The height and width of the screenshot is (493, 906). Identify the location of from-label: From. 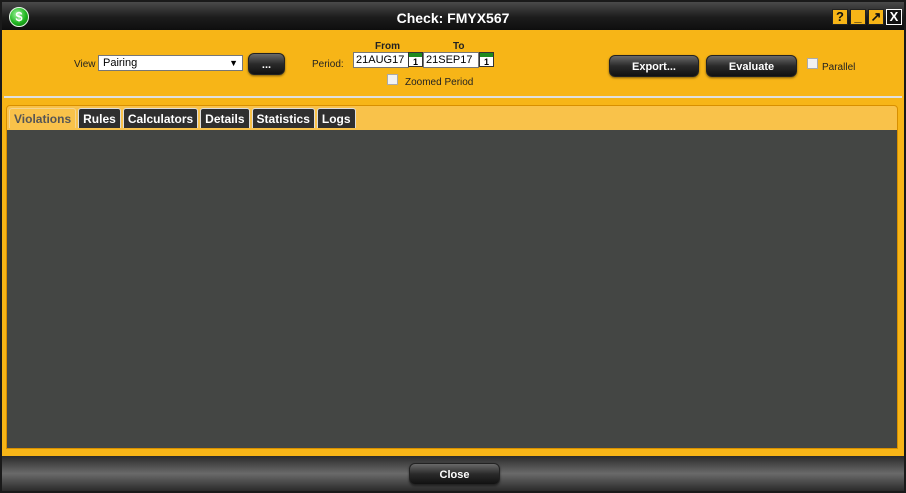
(387, 46).